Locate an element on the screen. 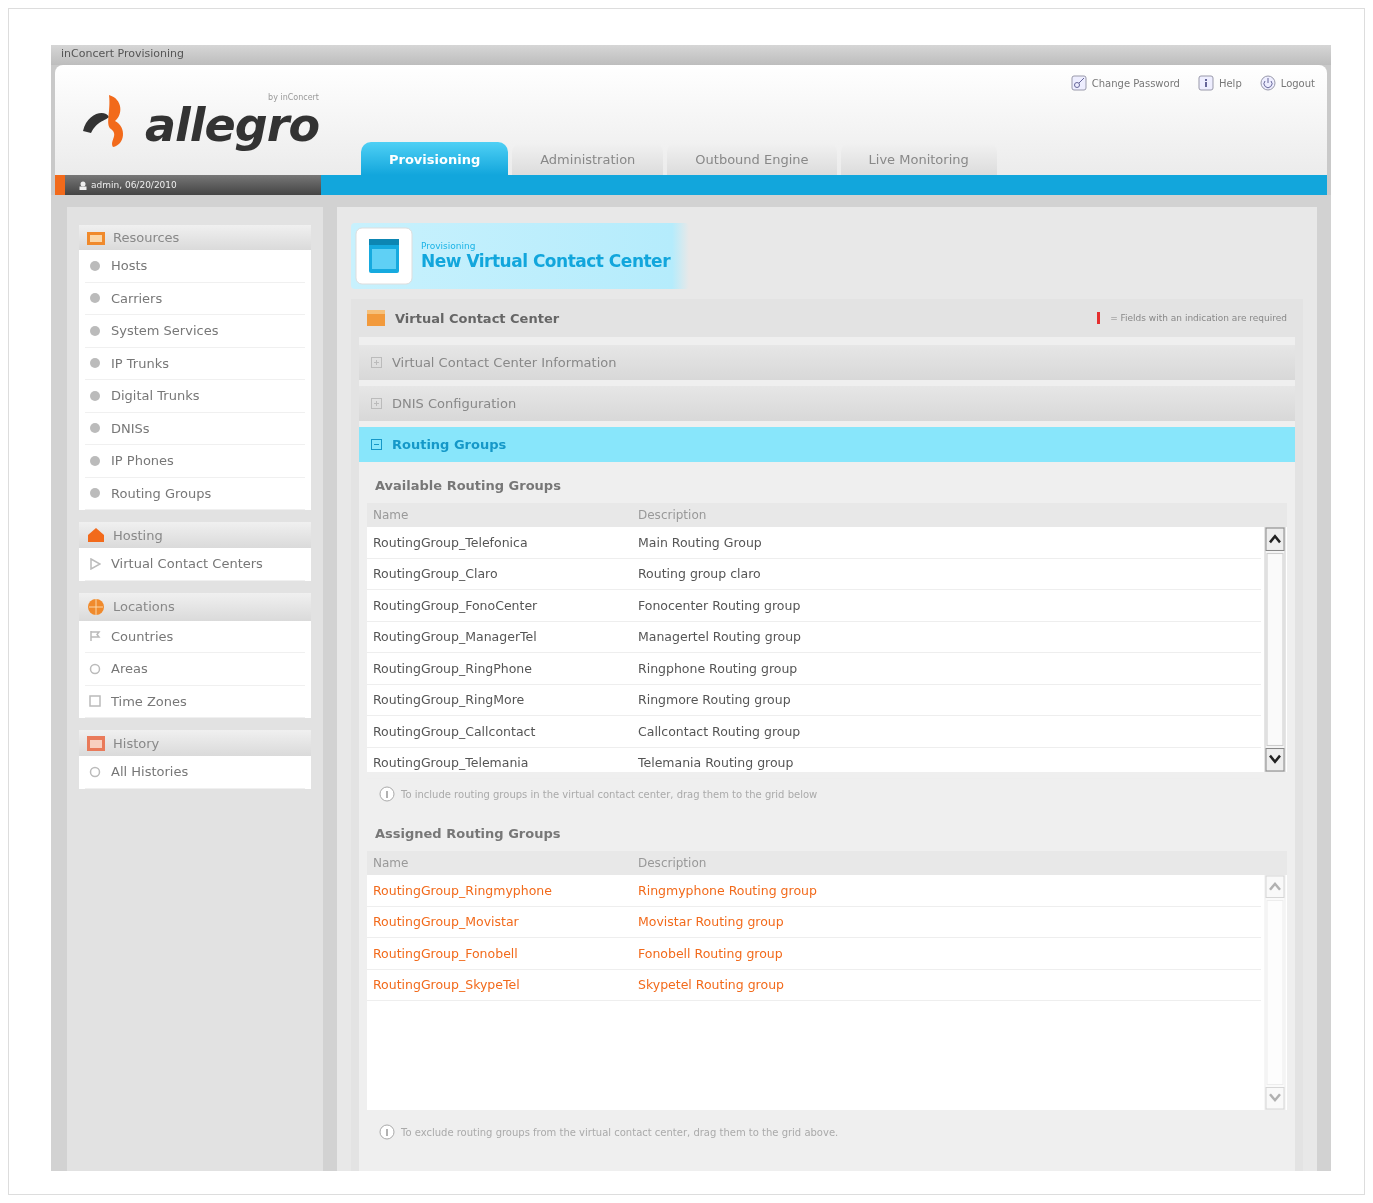 This screenshot has width=1373, height=1203. sidebar-group-header: History is located at coordinates (195, 743).